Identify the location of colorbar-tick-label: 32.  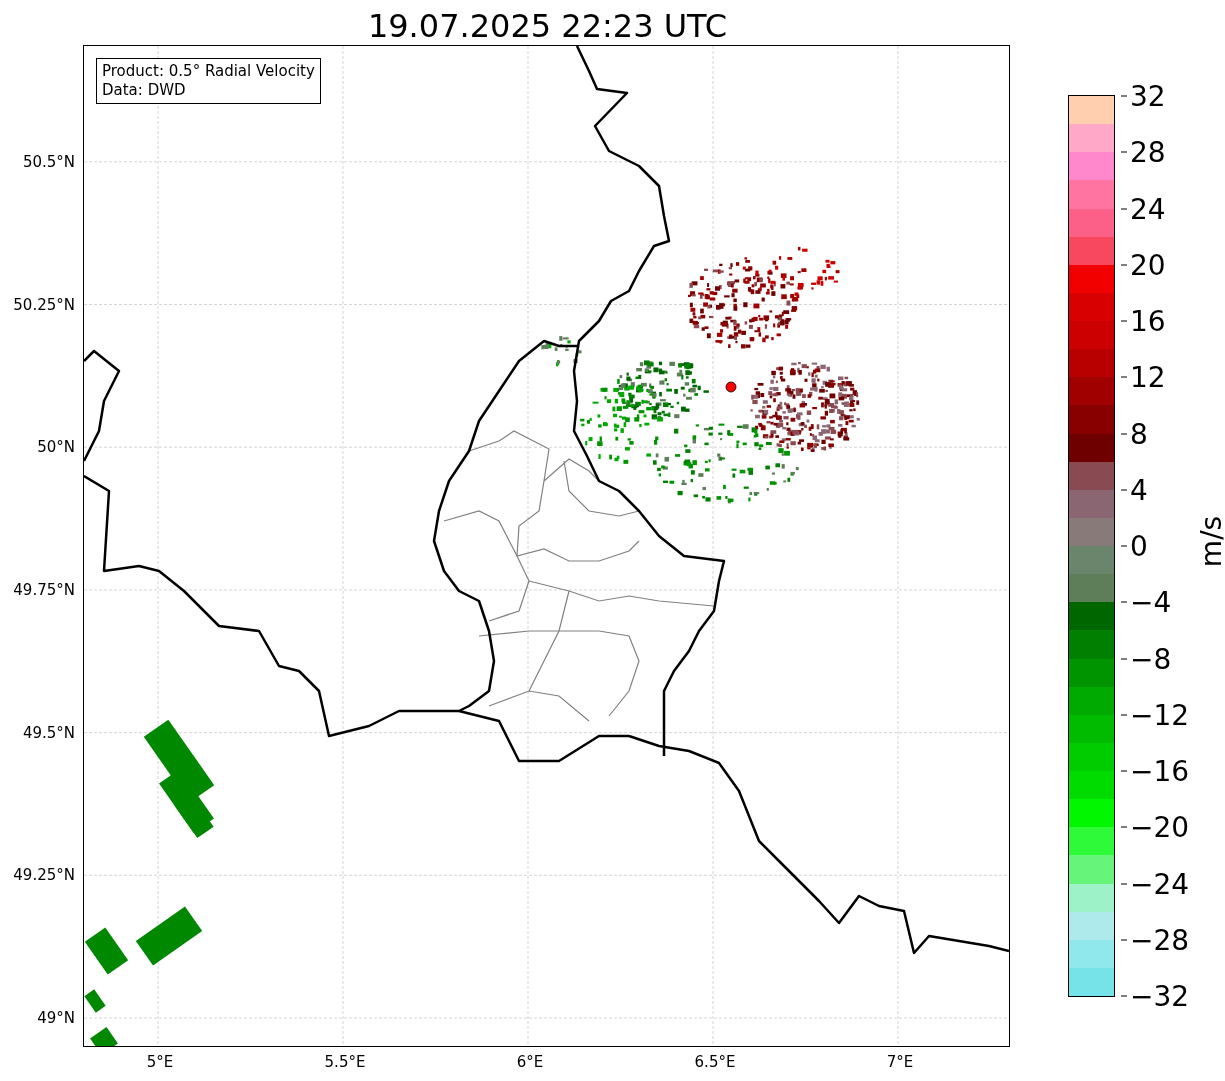
(1143, 96).